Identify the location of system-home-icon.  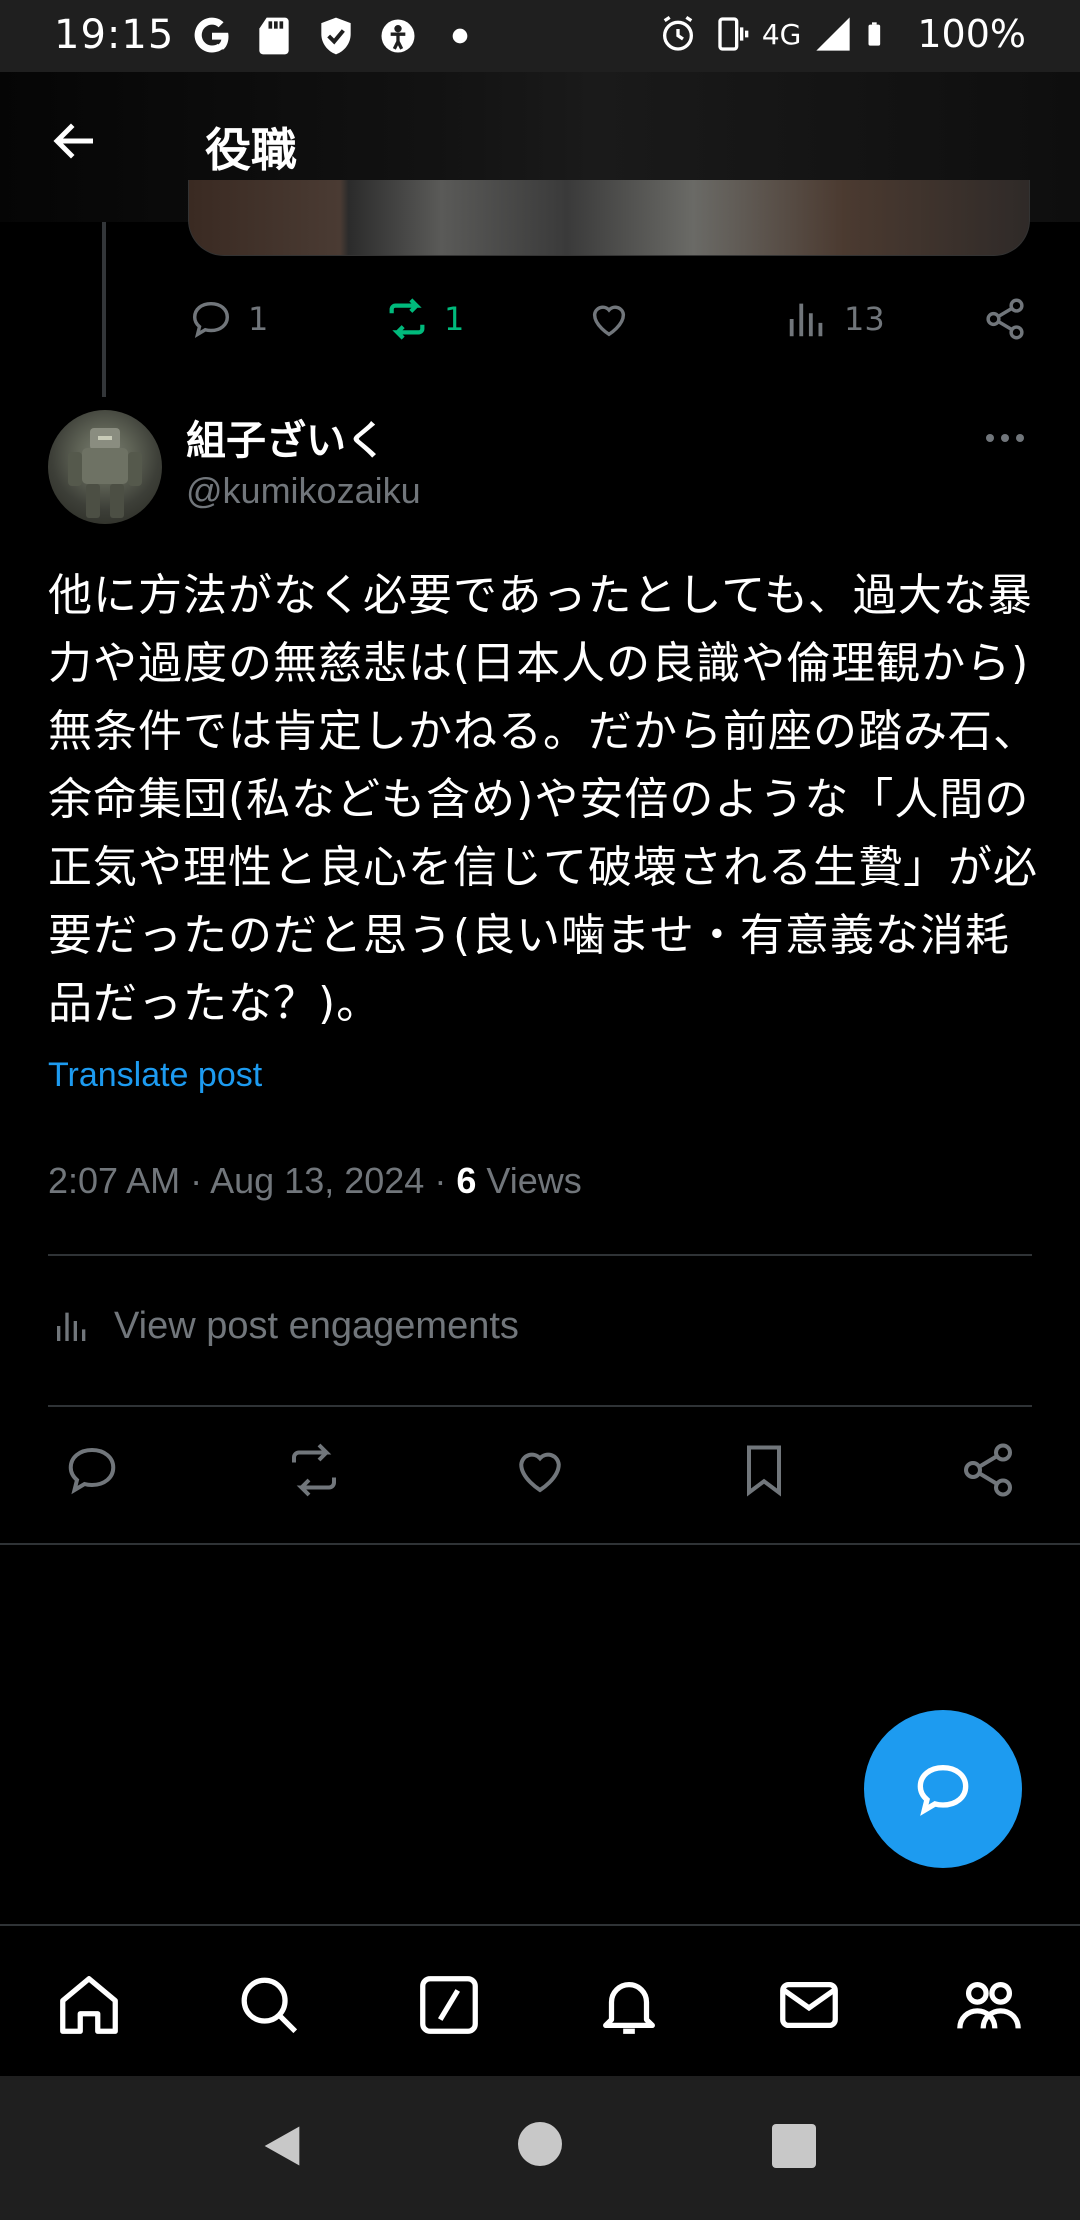
(540, 2144).